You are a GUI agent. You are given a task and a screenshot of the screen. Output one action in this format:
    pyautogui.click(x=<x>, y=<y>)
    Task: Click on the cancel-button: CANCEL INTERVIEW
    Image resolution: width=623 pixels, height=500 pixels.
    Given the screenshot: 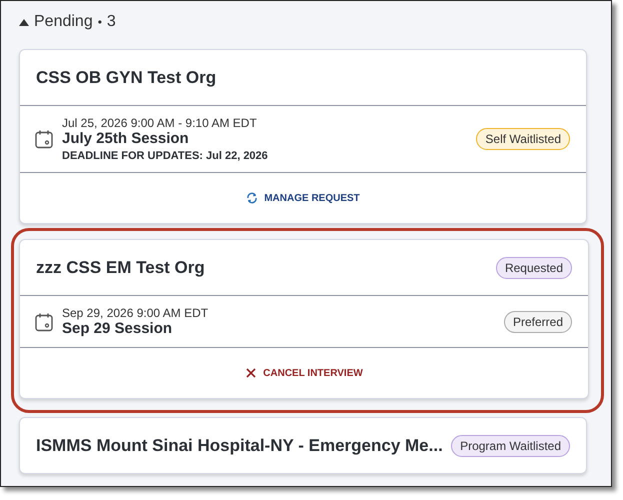 What is the action you would take?
    pyautogui.click(x=304, y=373)
    